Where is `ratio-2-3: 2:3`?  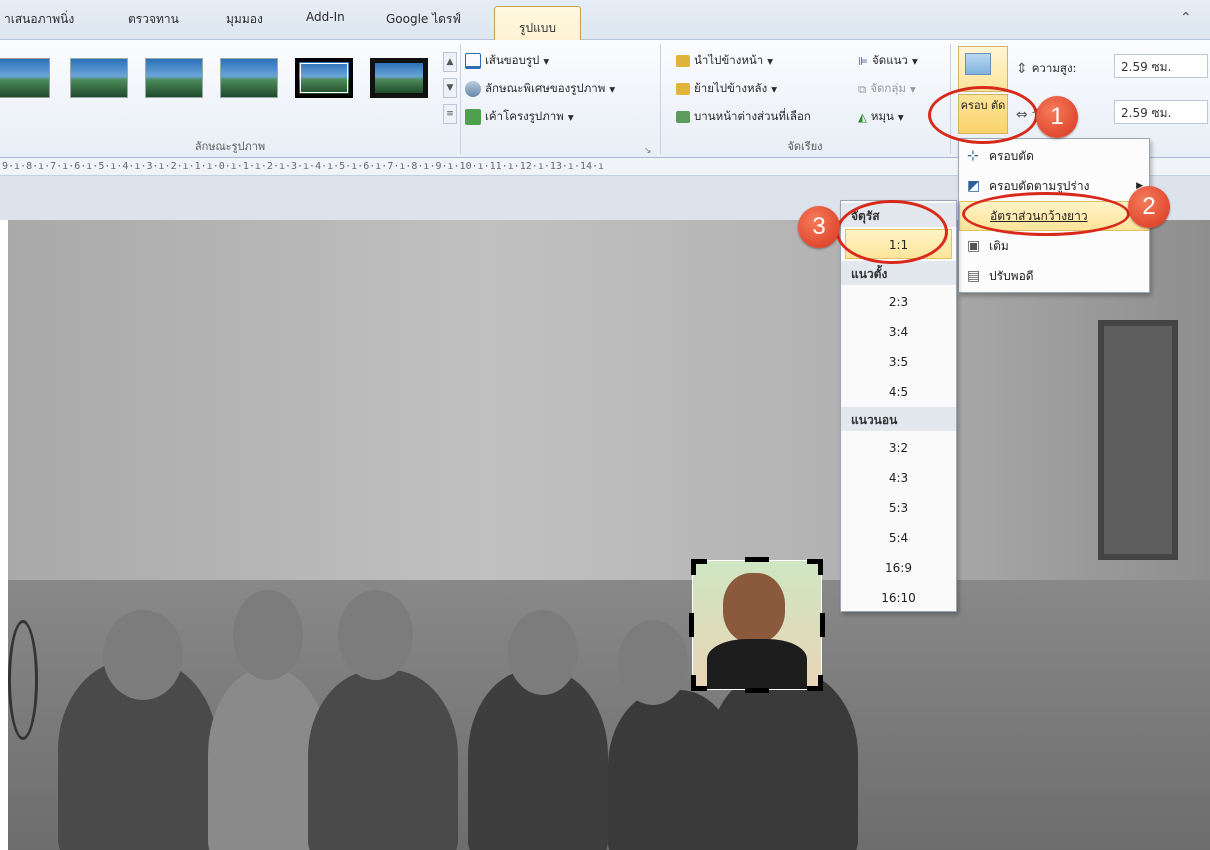
ratio-2-3: 2:3 is located at coordinates (898, 302).